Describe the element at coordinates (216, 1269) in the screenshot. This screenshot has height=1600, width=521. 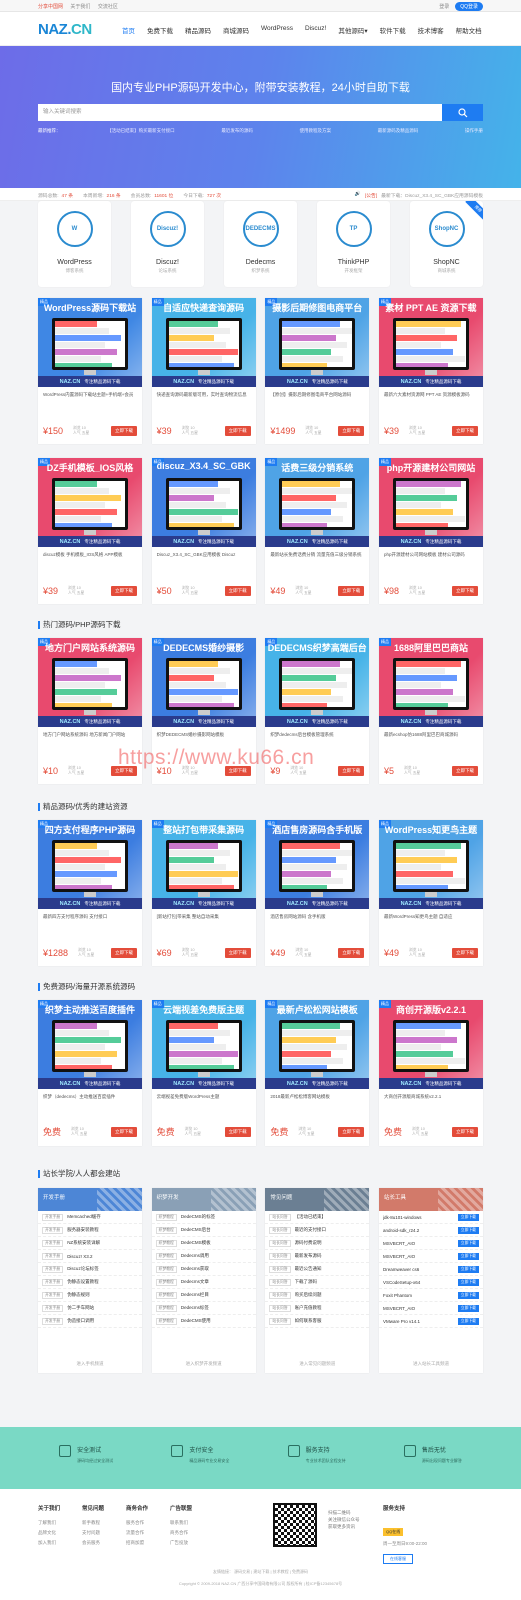
I see `blog-item-title: Dedecms获取` at that location.